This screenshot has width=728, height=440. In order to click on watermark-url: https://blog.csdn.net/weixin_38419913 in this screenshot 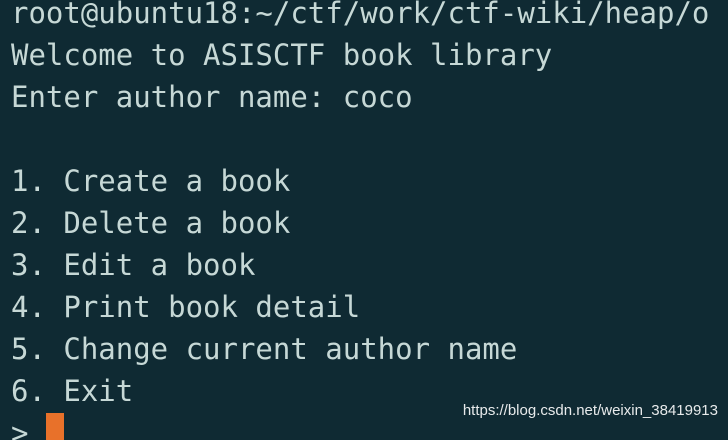, I will do `click(590, 410)`.